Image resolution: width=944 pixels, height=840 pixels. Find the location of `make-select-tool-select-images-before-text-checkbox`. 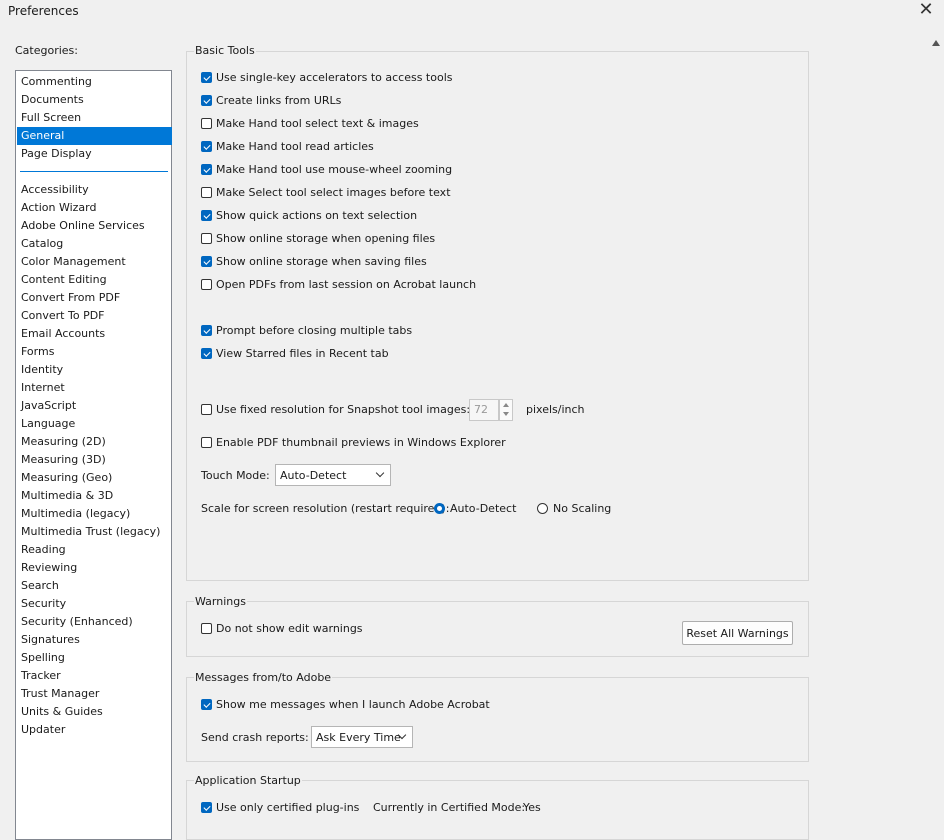

make-select-tool-select-images-before-text-checkbox is located at coordinates (206, 192).